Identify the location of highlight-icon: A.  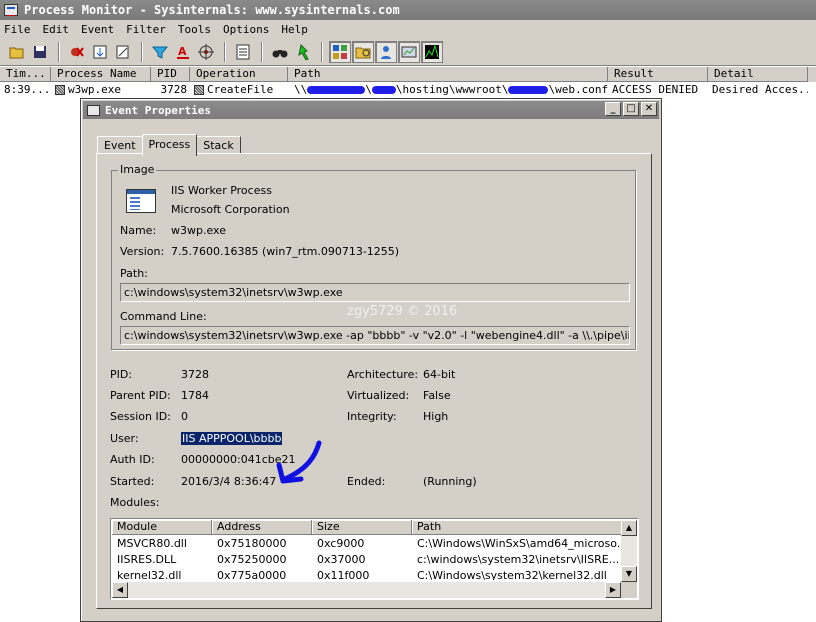
(183, 52).